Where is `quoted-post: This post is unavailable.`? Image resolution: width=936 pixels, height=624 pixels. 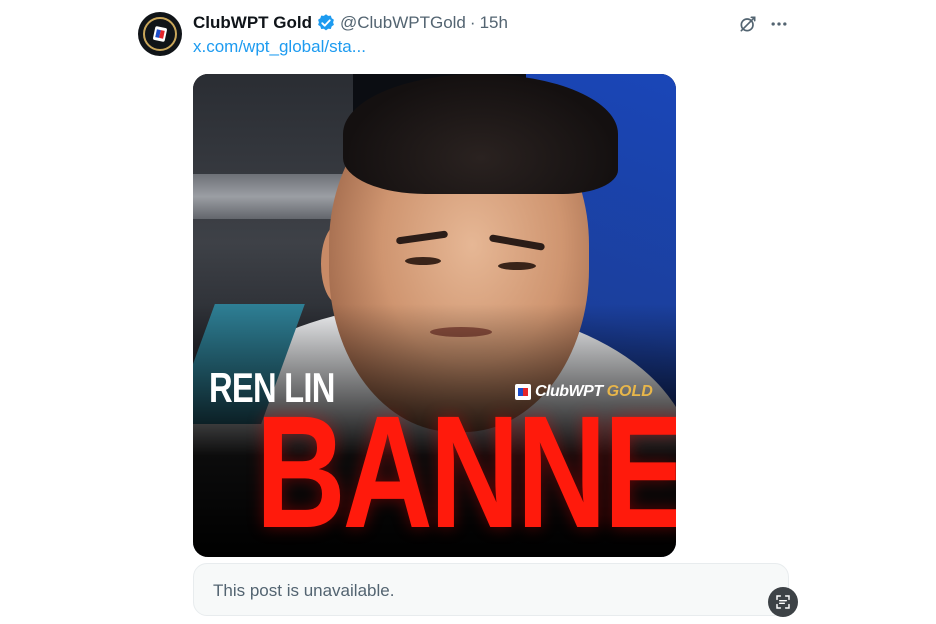 quoted-post: This post is unavailable. is located at coordinates (491, 589).